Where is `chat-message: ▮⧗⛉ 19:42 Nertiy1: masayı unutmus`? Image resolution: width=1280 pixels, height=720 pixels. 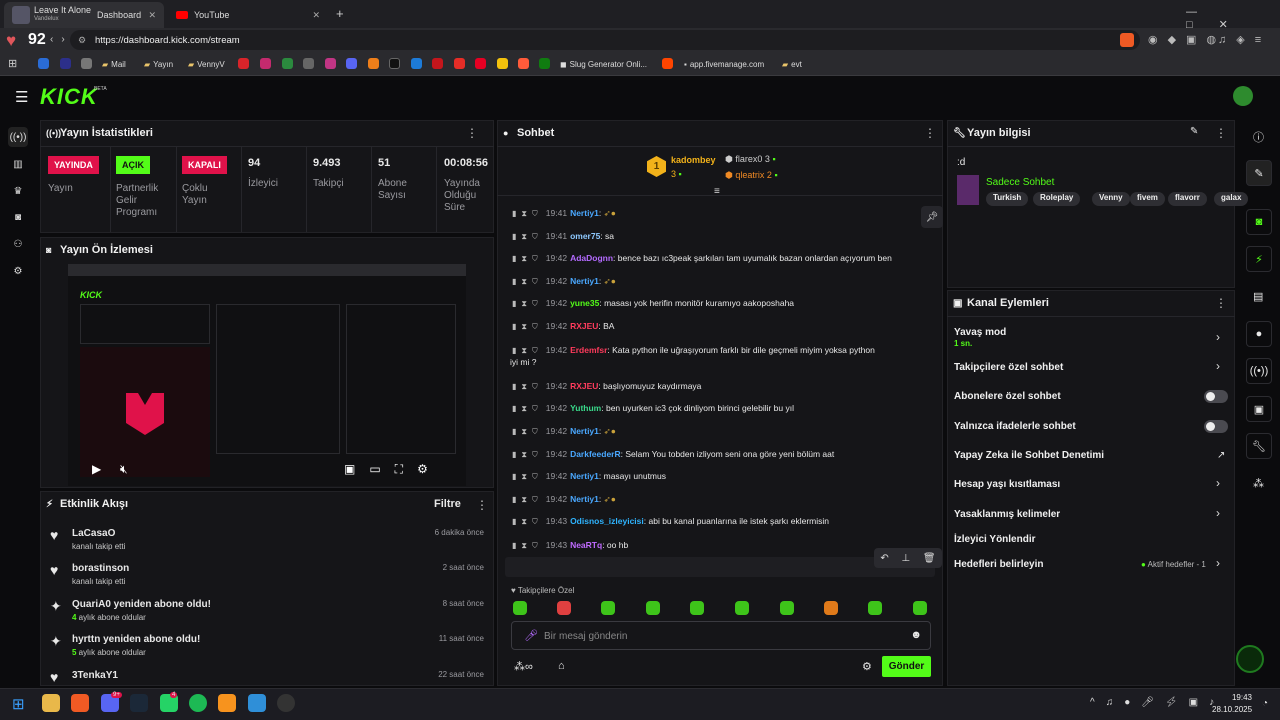
chat-message: ▮⧗⛉ 19:42 Nertiy1: masayı unutmus is located at coordinates (589, 476).